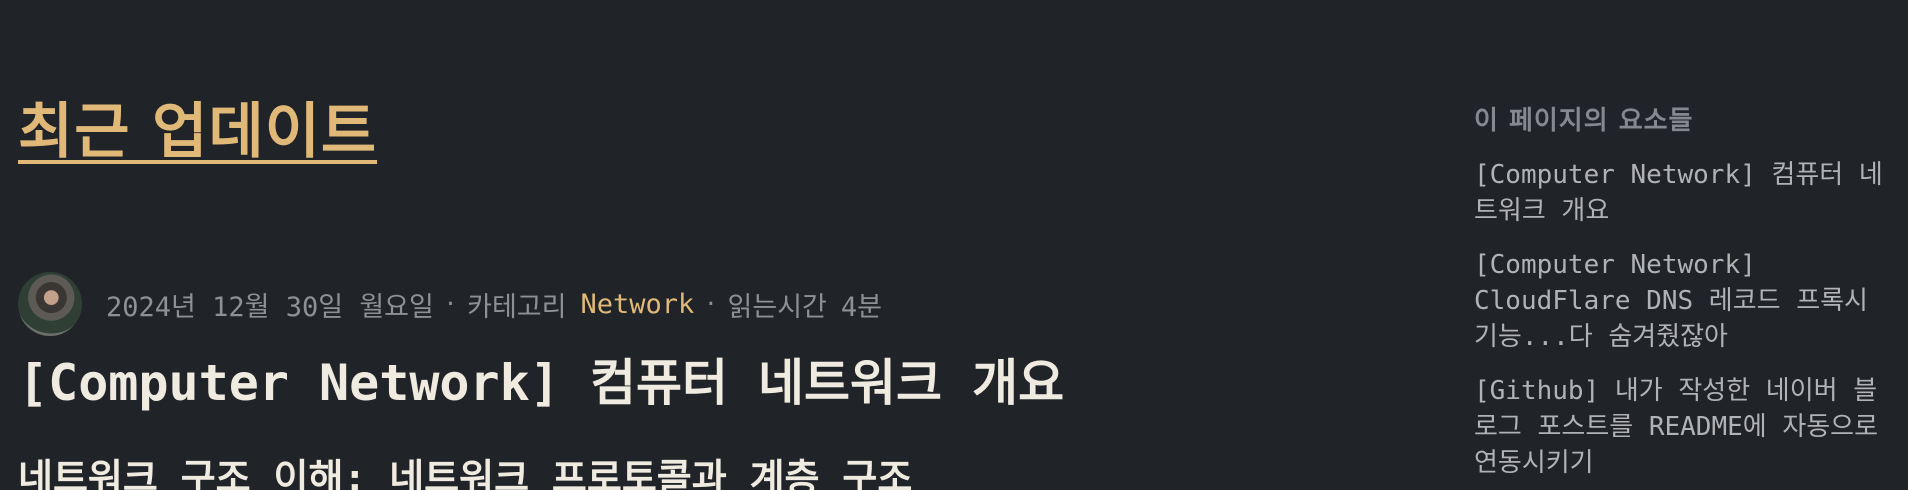  What do you see at coordinates (517, 307) in the screenshot?
I see `category-label: 카테고리` at bounding box center [517, 307].